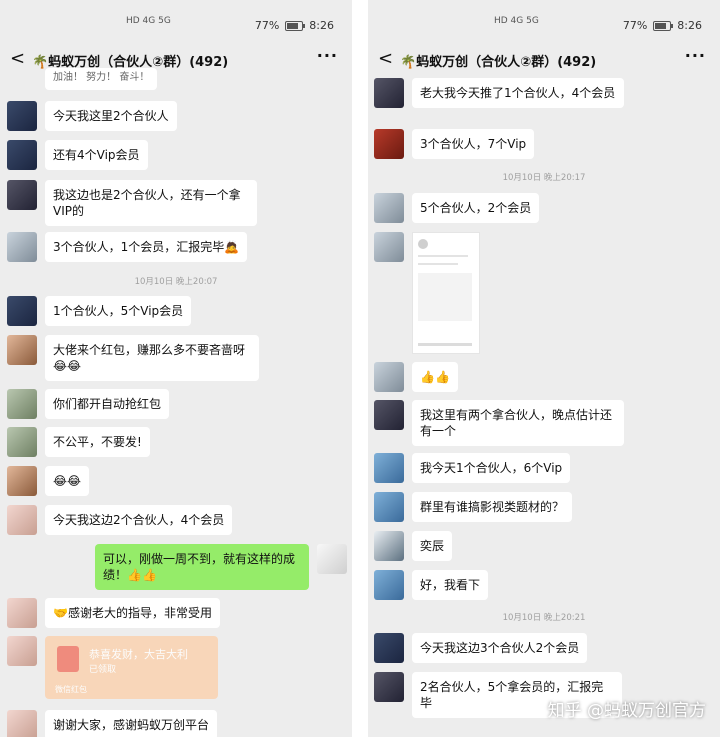  I want to click on message-bubble: 还有4个Vip会员, so click(96, 155).